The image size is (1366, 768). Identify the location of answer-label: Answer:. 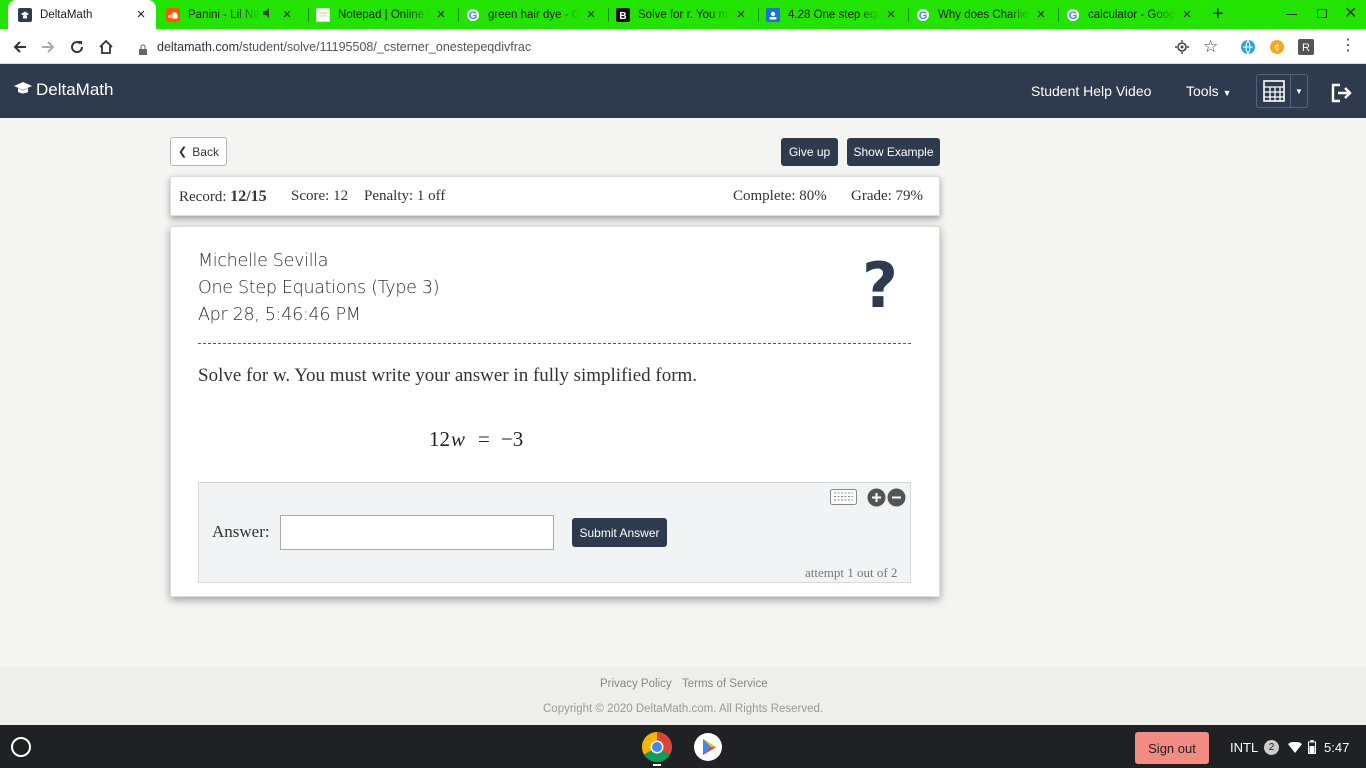
(241, 531).